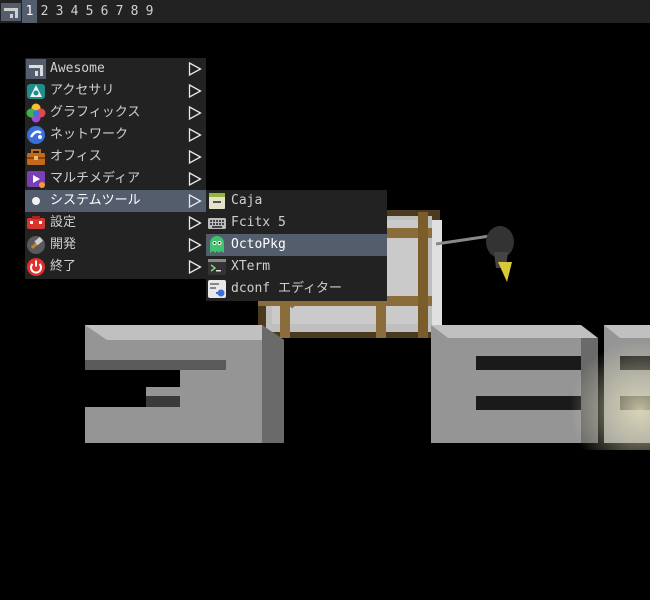 This screenshot has width=650, height=600. What do you see at coordinates (95, 200) in the screenshot?
I see `menu-item-label: システムツール` at bounding box center [95, 200].